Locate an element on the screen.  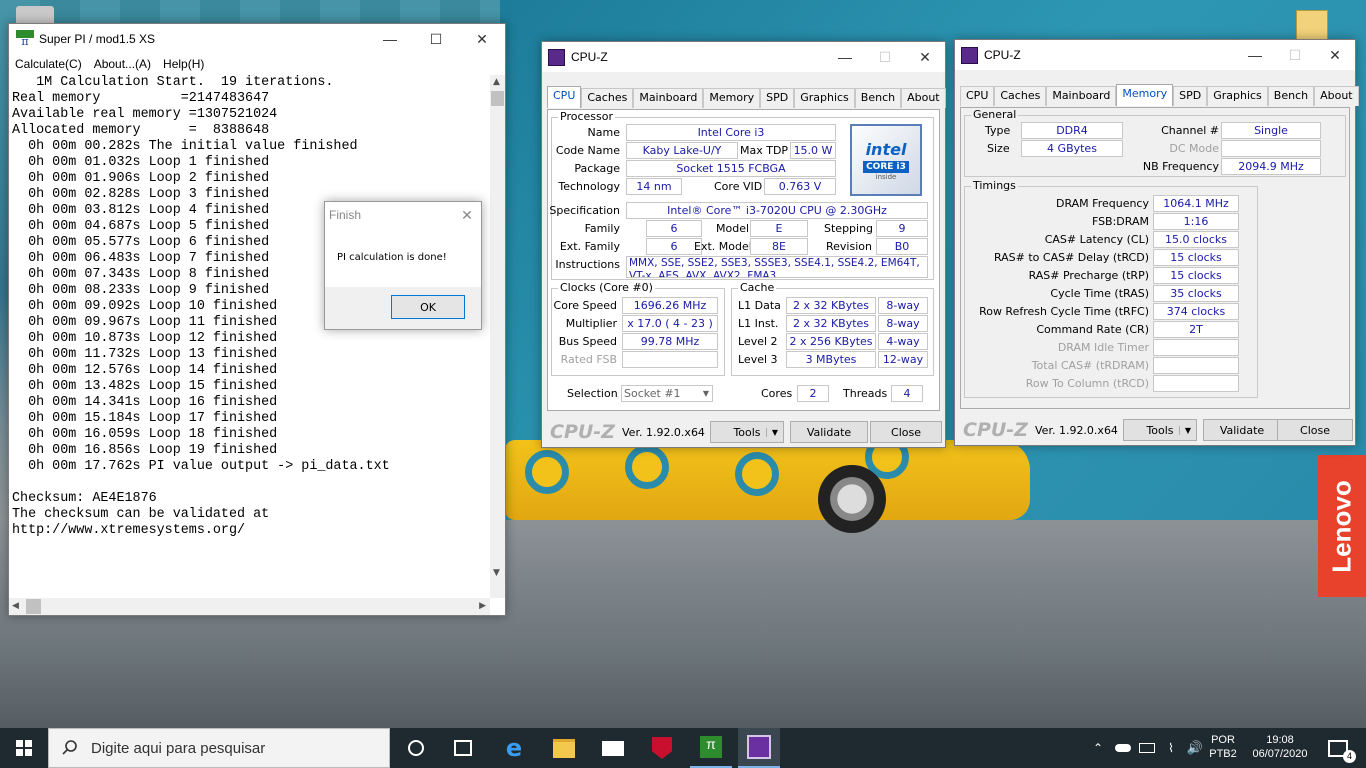
notification-center-icon: 4 is located at coordinates (1338, 748).